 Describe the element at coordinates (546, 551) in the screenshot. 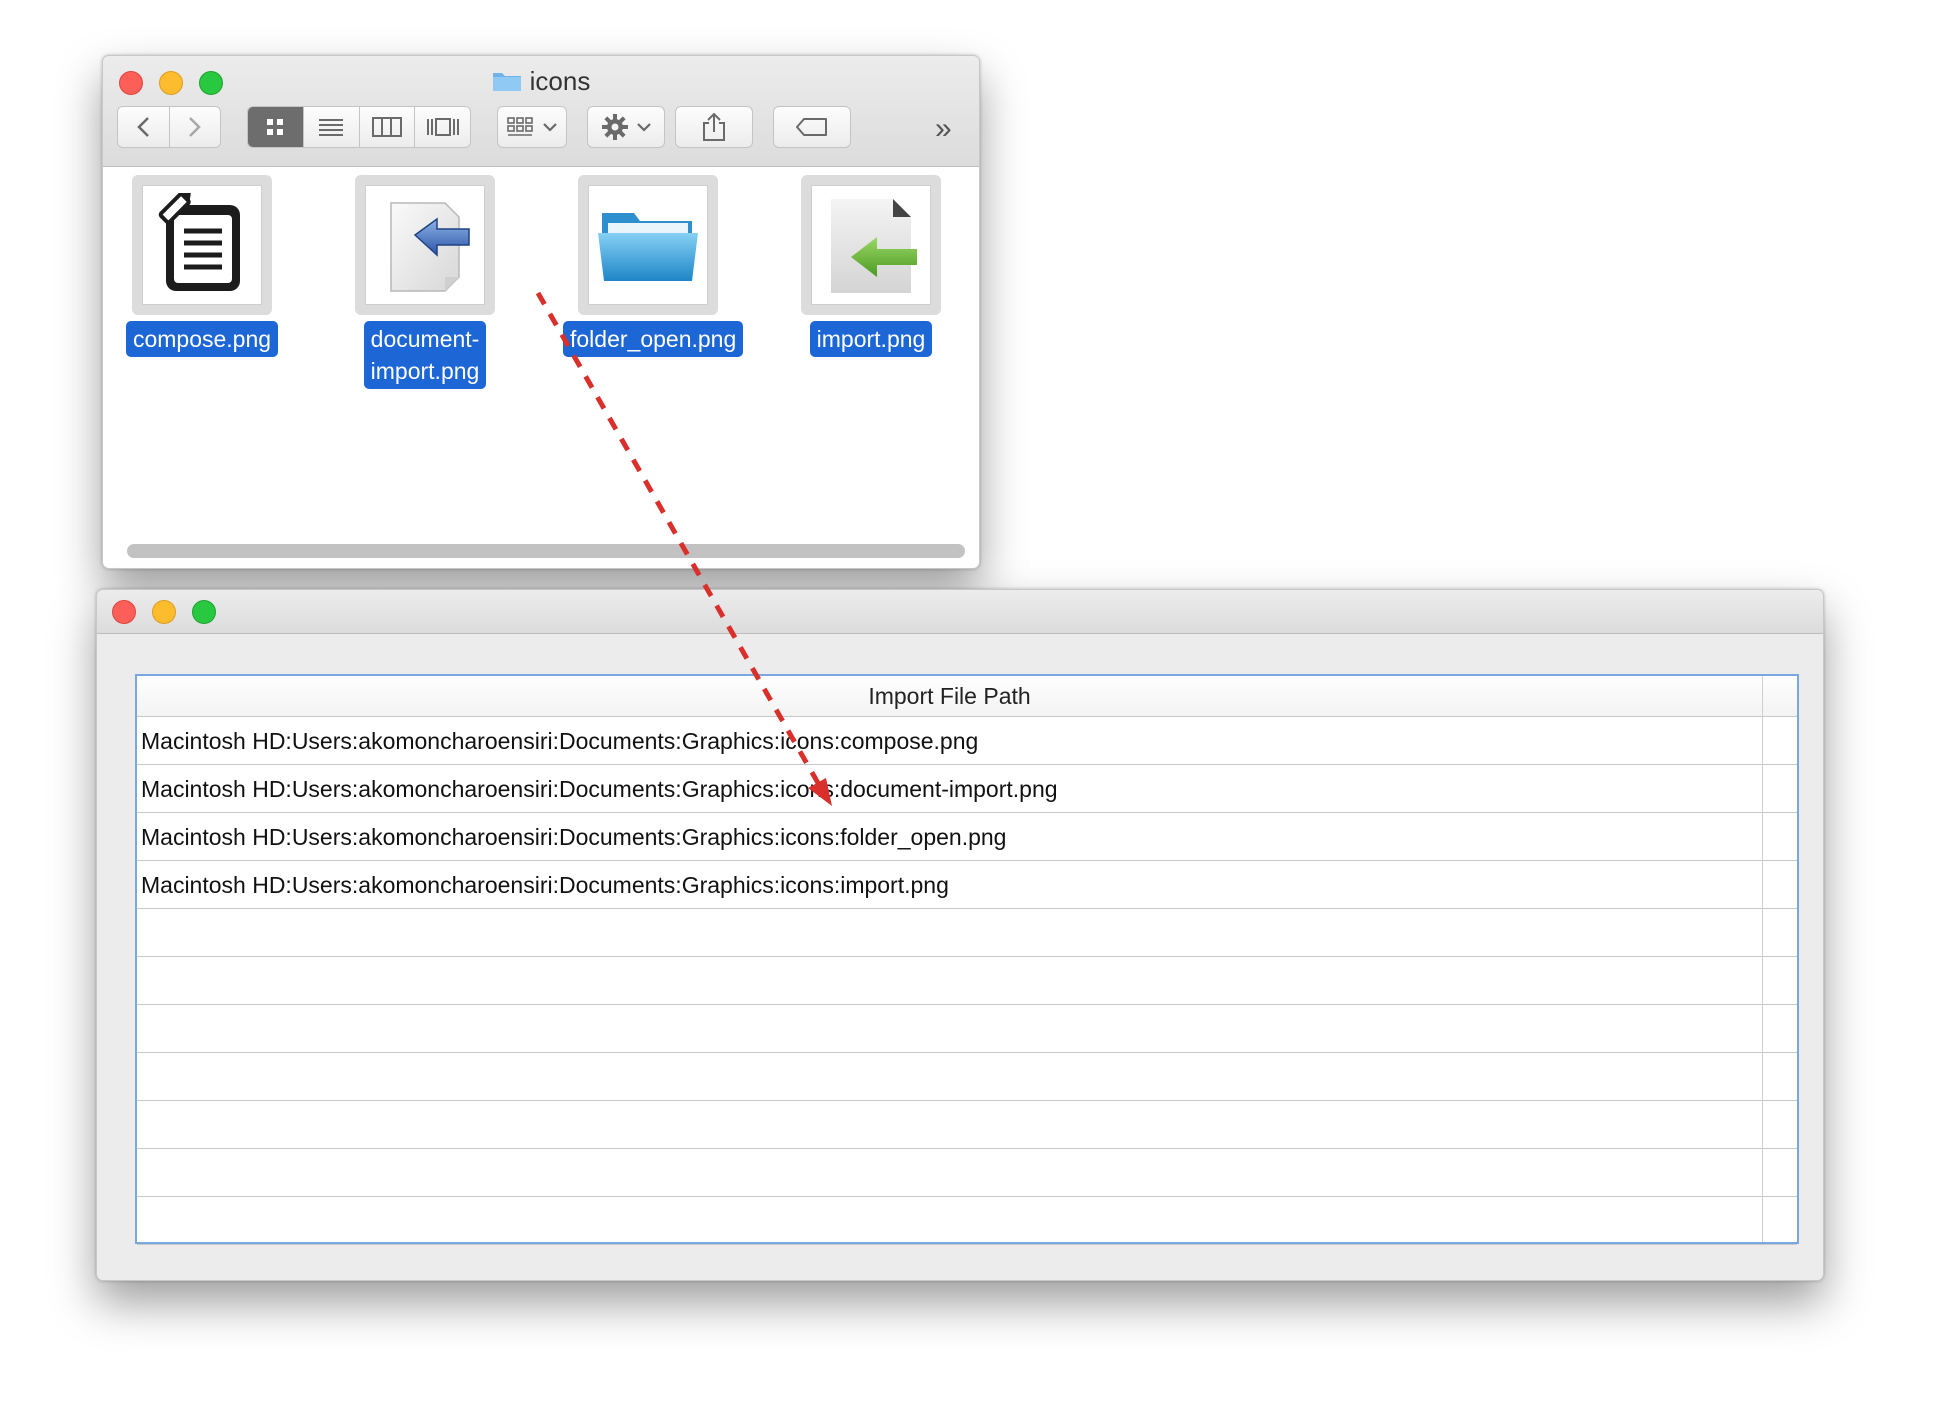

I see `horizontal-scrollbar` at that location.